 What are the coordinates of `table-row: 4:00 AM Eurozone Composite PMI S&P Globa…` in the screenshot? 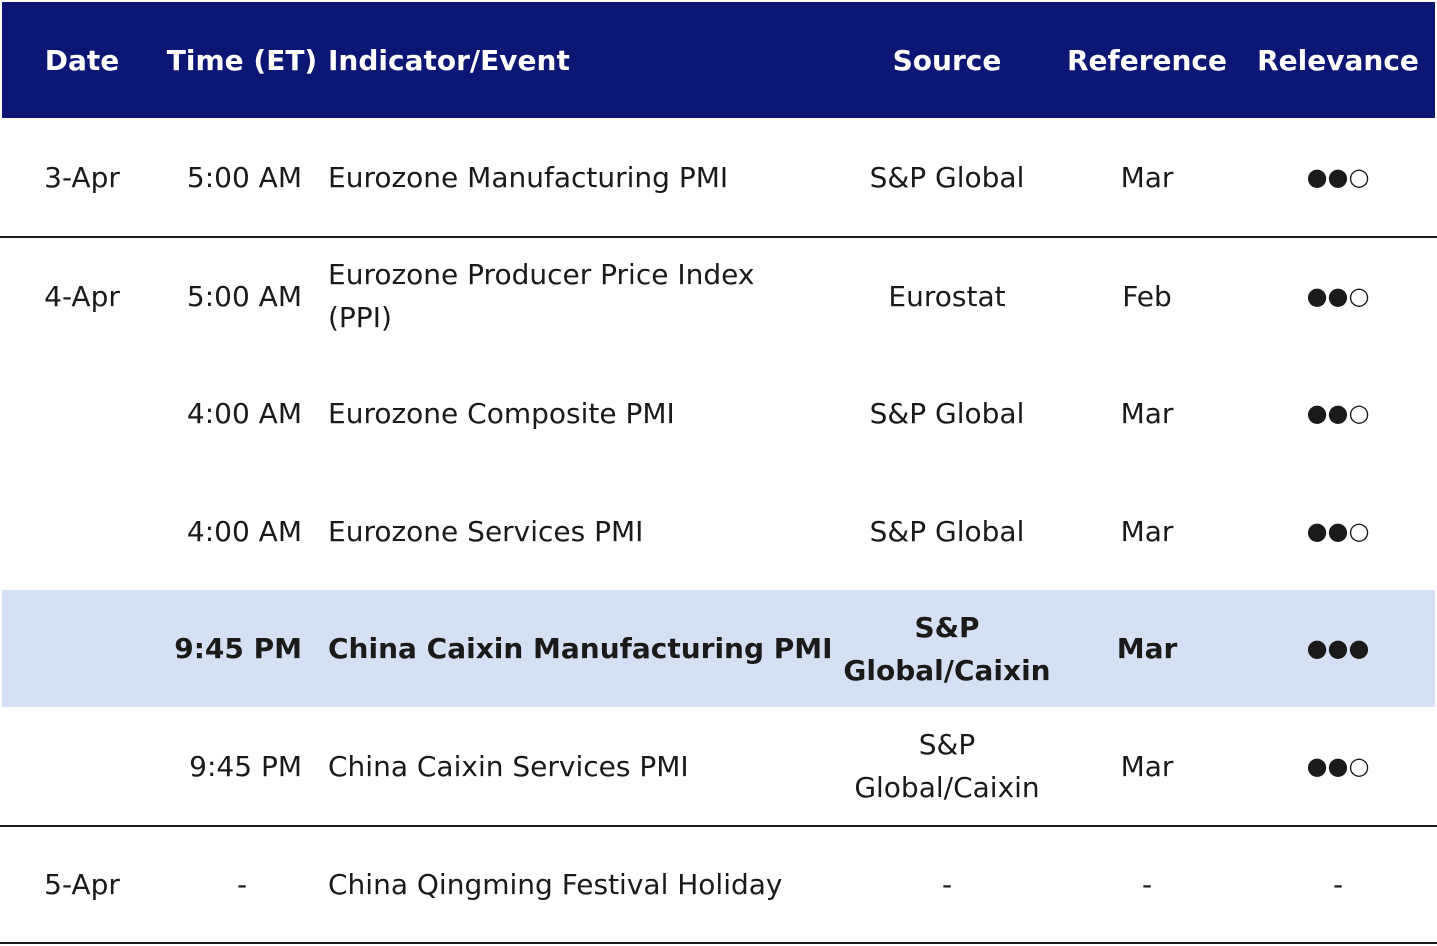 It's located at (718, 413).